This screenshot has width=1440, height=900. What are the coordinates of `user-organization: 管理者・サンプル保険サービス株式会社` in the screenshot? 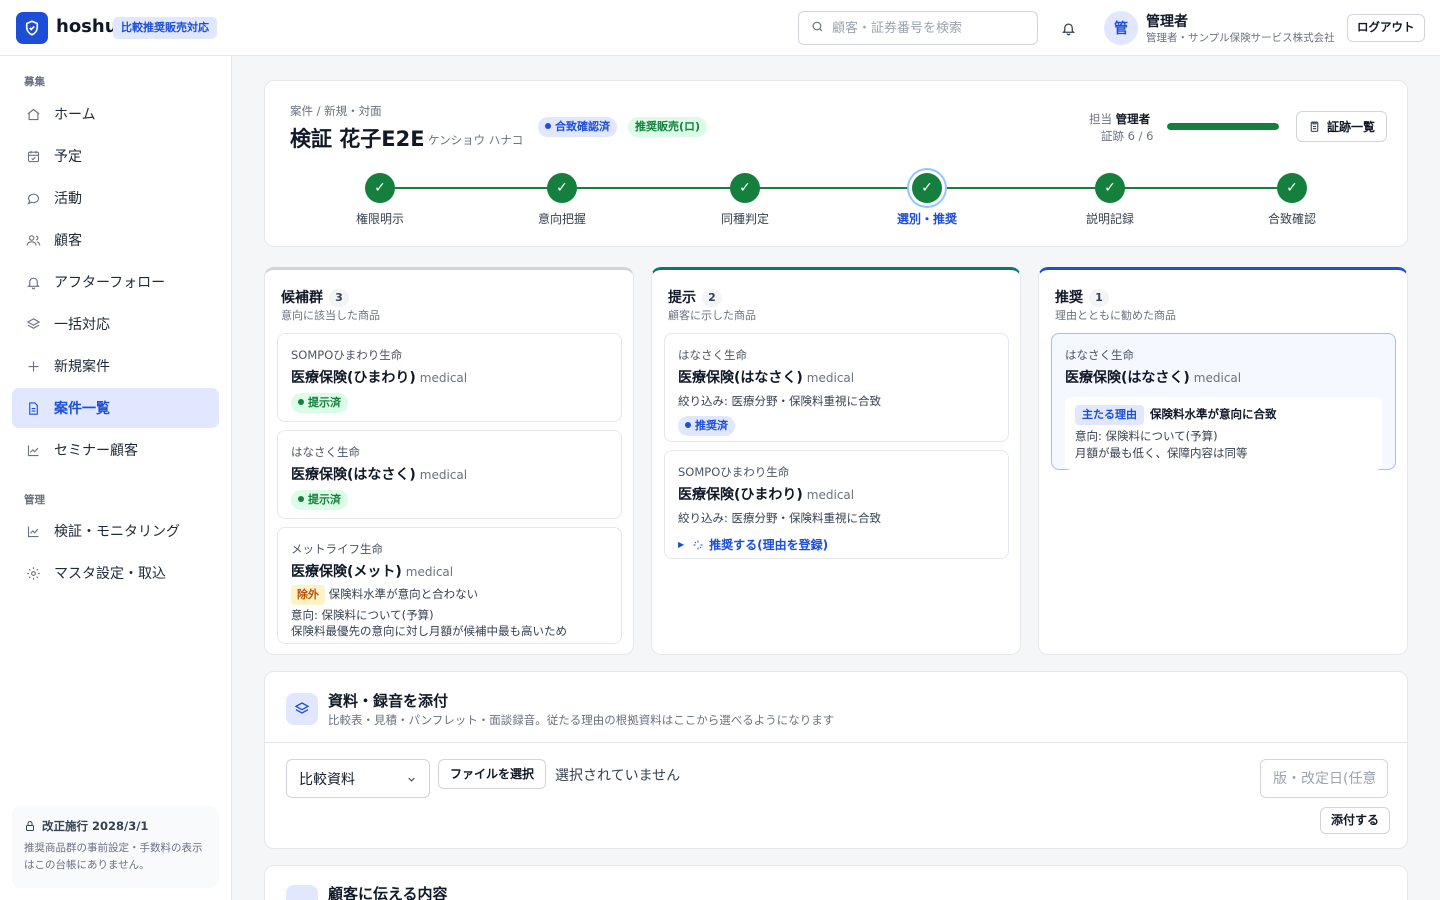 It's located at (1240, 38).